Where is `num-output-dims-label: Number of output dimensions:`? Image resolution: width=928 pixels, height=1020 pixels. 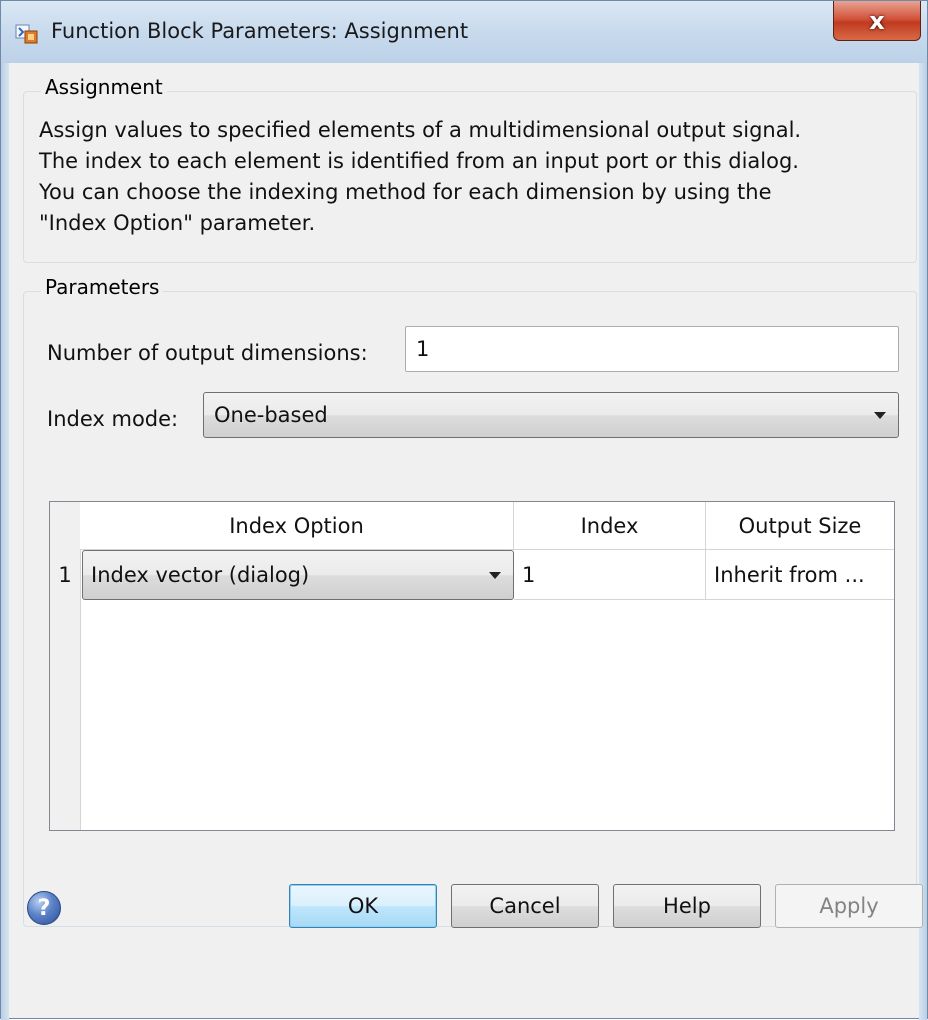 num-output-dims-label: Number of output dimensions: is located at coordinates (207, 353).